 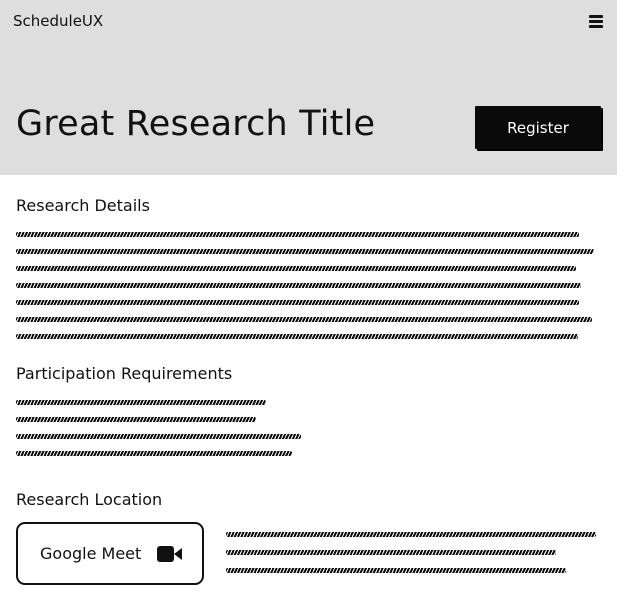 I want to click on page-title: Great Research Title, so click(x=196, y=124).